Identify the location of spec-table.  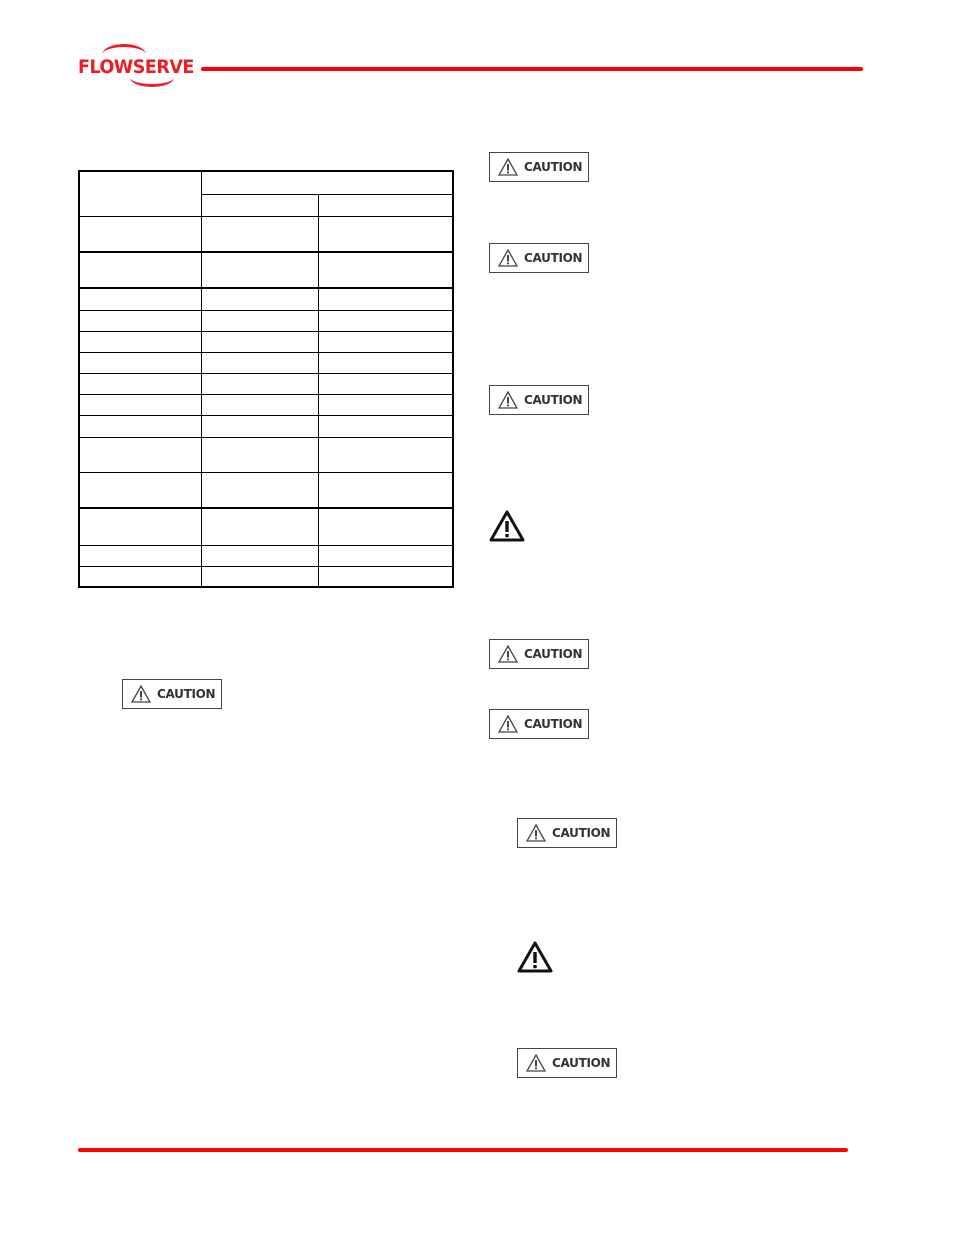
(266, 379).